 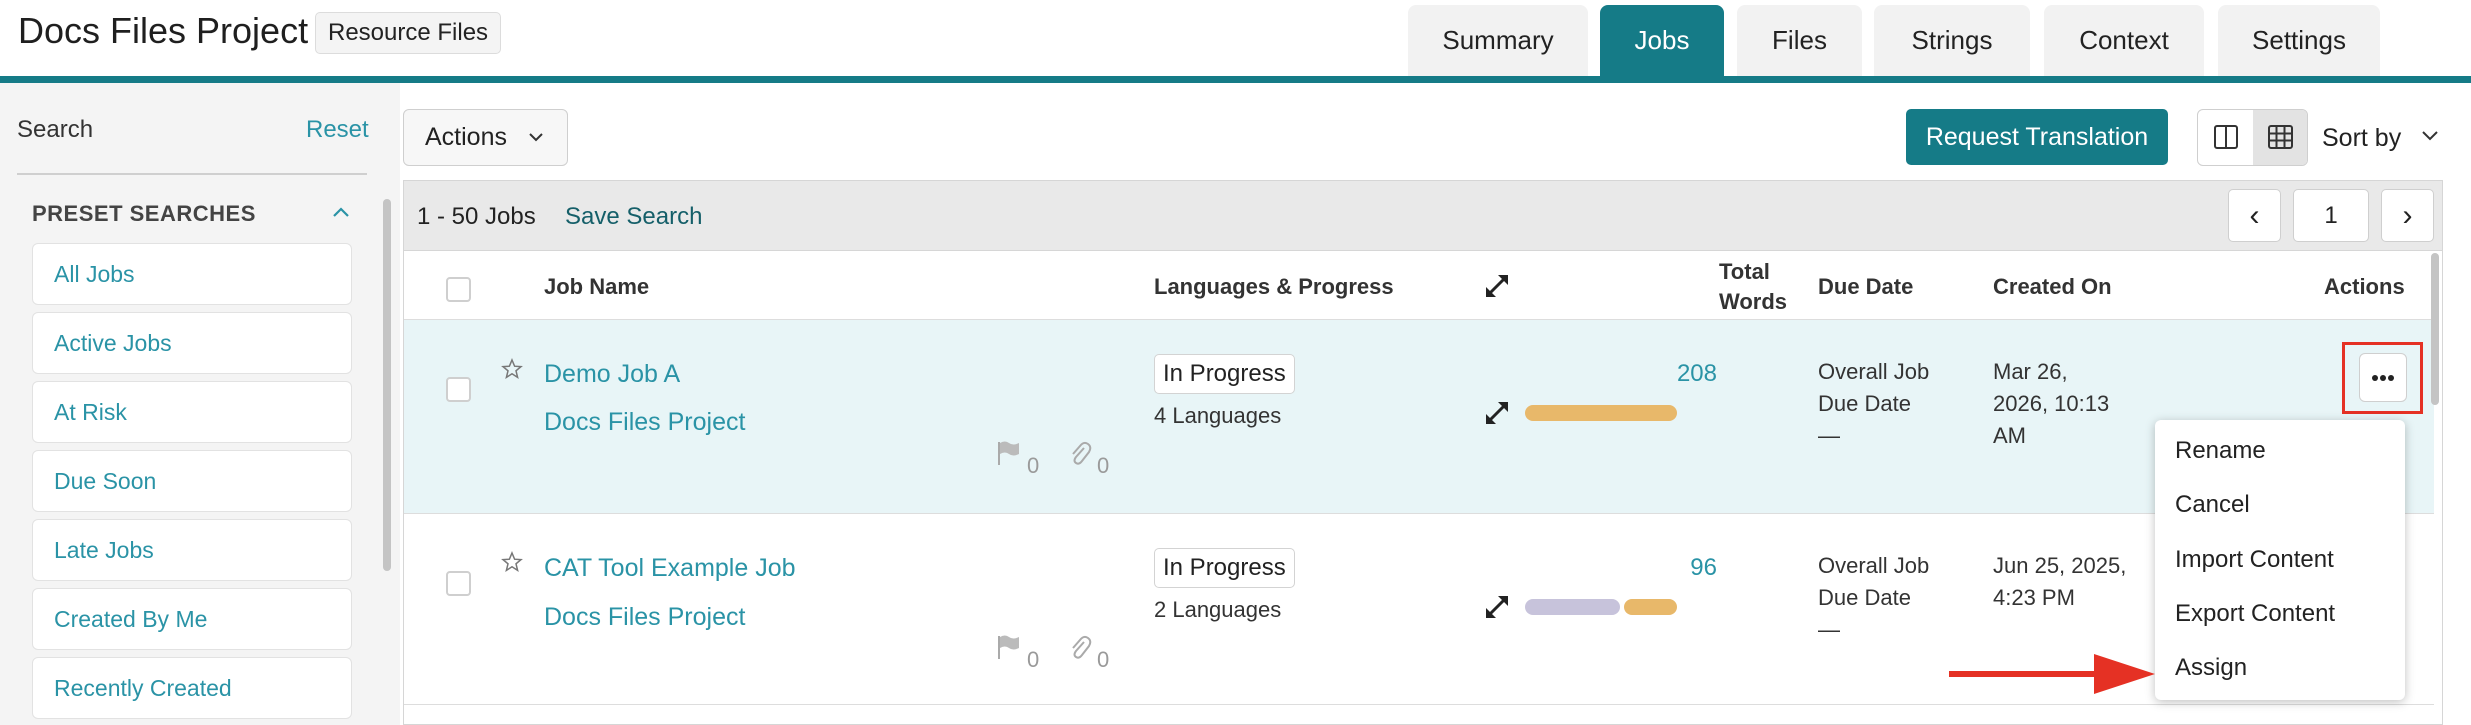 What do you see at coordinates (2211, 668) in the screenshot?
I see `menu-item-assign: Assign` at bounding box center [2211, 668].